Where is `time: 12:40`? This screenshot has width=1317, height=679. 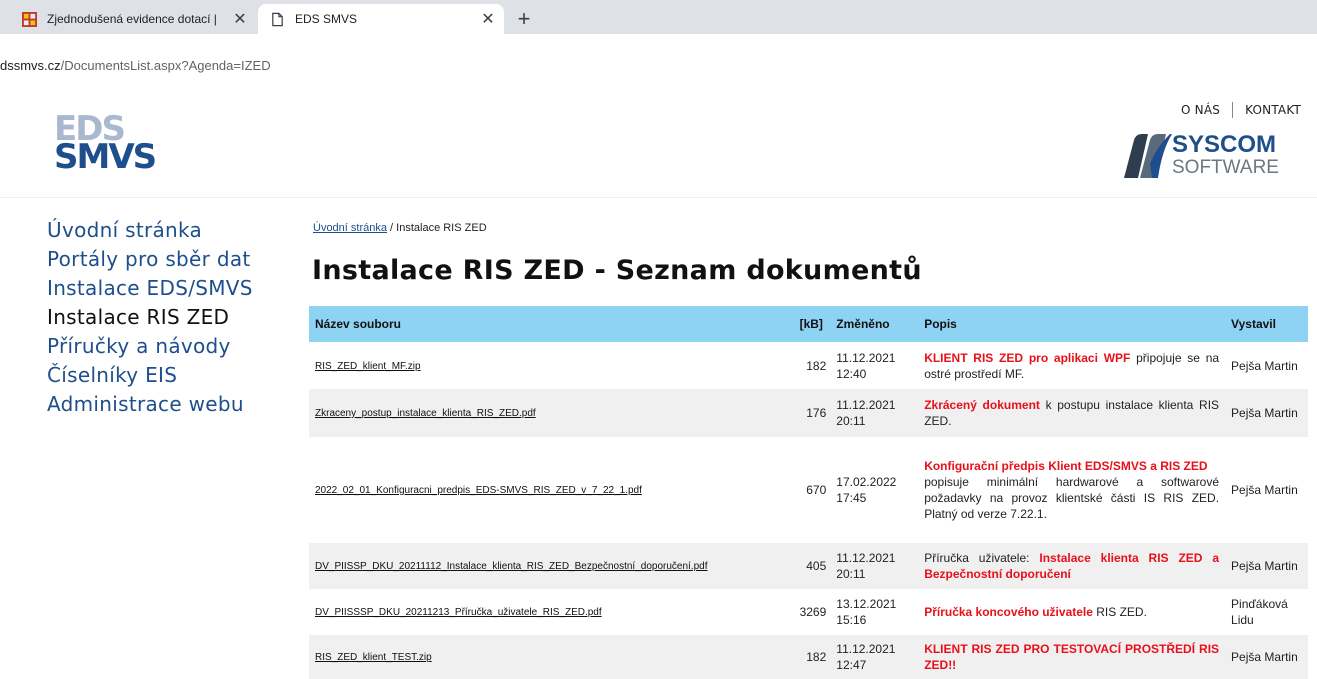
time: 12:40 is located at coordinates (851, 373).